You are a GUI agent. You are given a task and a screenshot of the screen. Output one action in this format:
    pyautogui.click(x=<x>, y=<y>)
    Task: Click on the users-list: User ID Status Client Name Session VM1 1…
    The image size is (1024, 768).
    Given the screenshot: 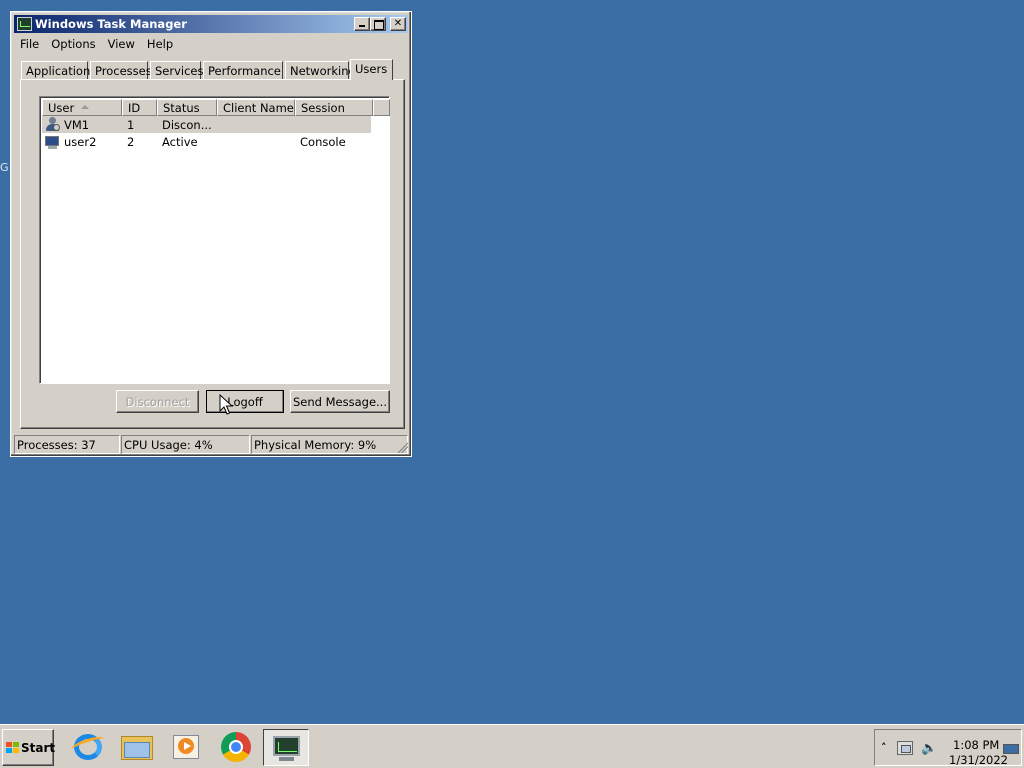 What is the action you would take?
    pyautogui.click(x=214, y=240)
    